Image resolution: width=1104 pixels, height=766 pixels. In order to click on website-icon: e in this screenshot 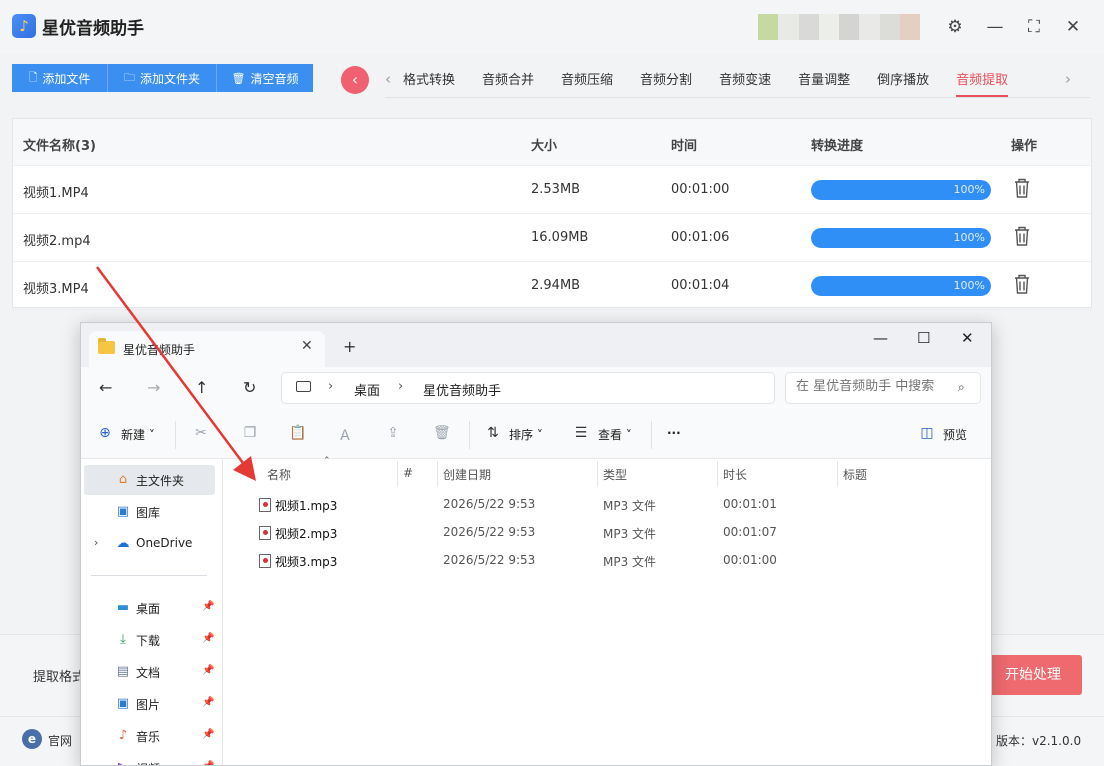, I will do `click(32, 739)`.